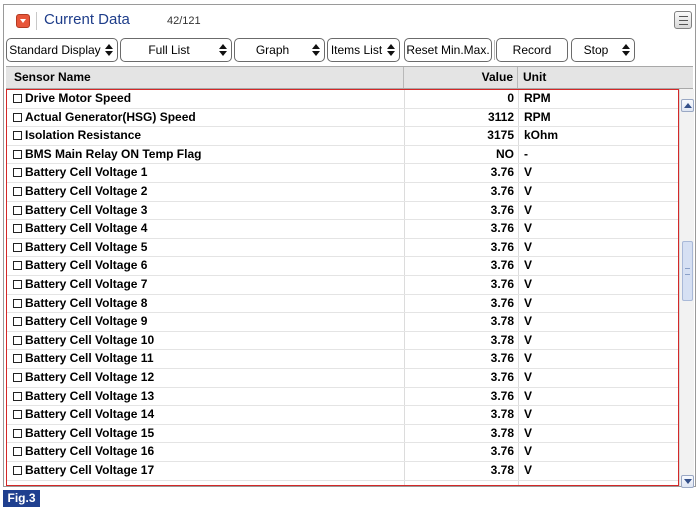 The width and height of the screenshot is (700, 512). What do you see at coordinates (342, 304) in the screenshot?
I see `table-row: Battery Cell Voltage 8 3.76 V` at bounding box center [342, 304].